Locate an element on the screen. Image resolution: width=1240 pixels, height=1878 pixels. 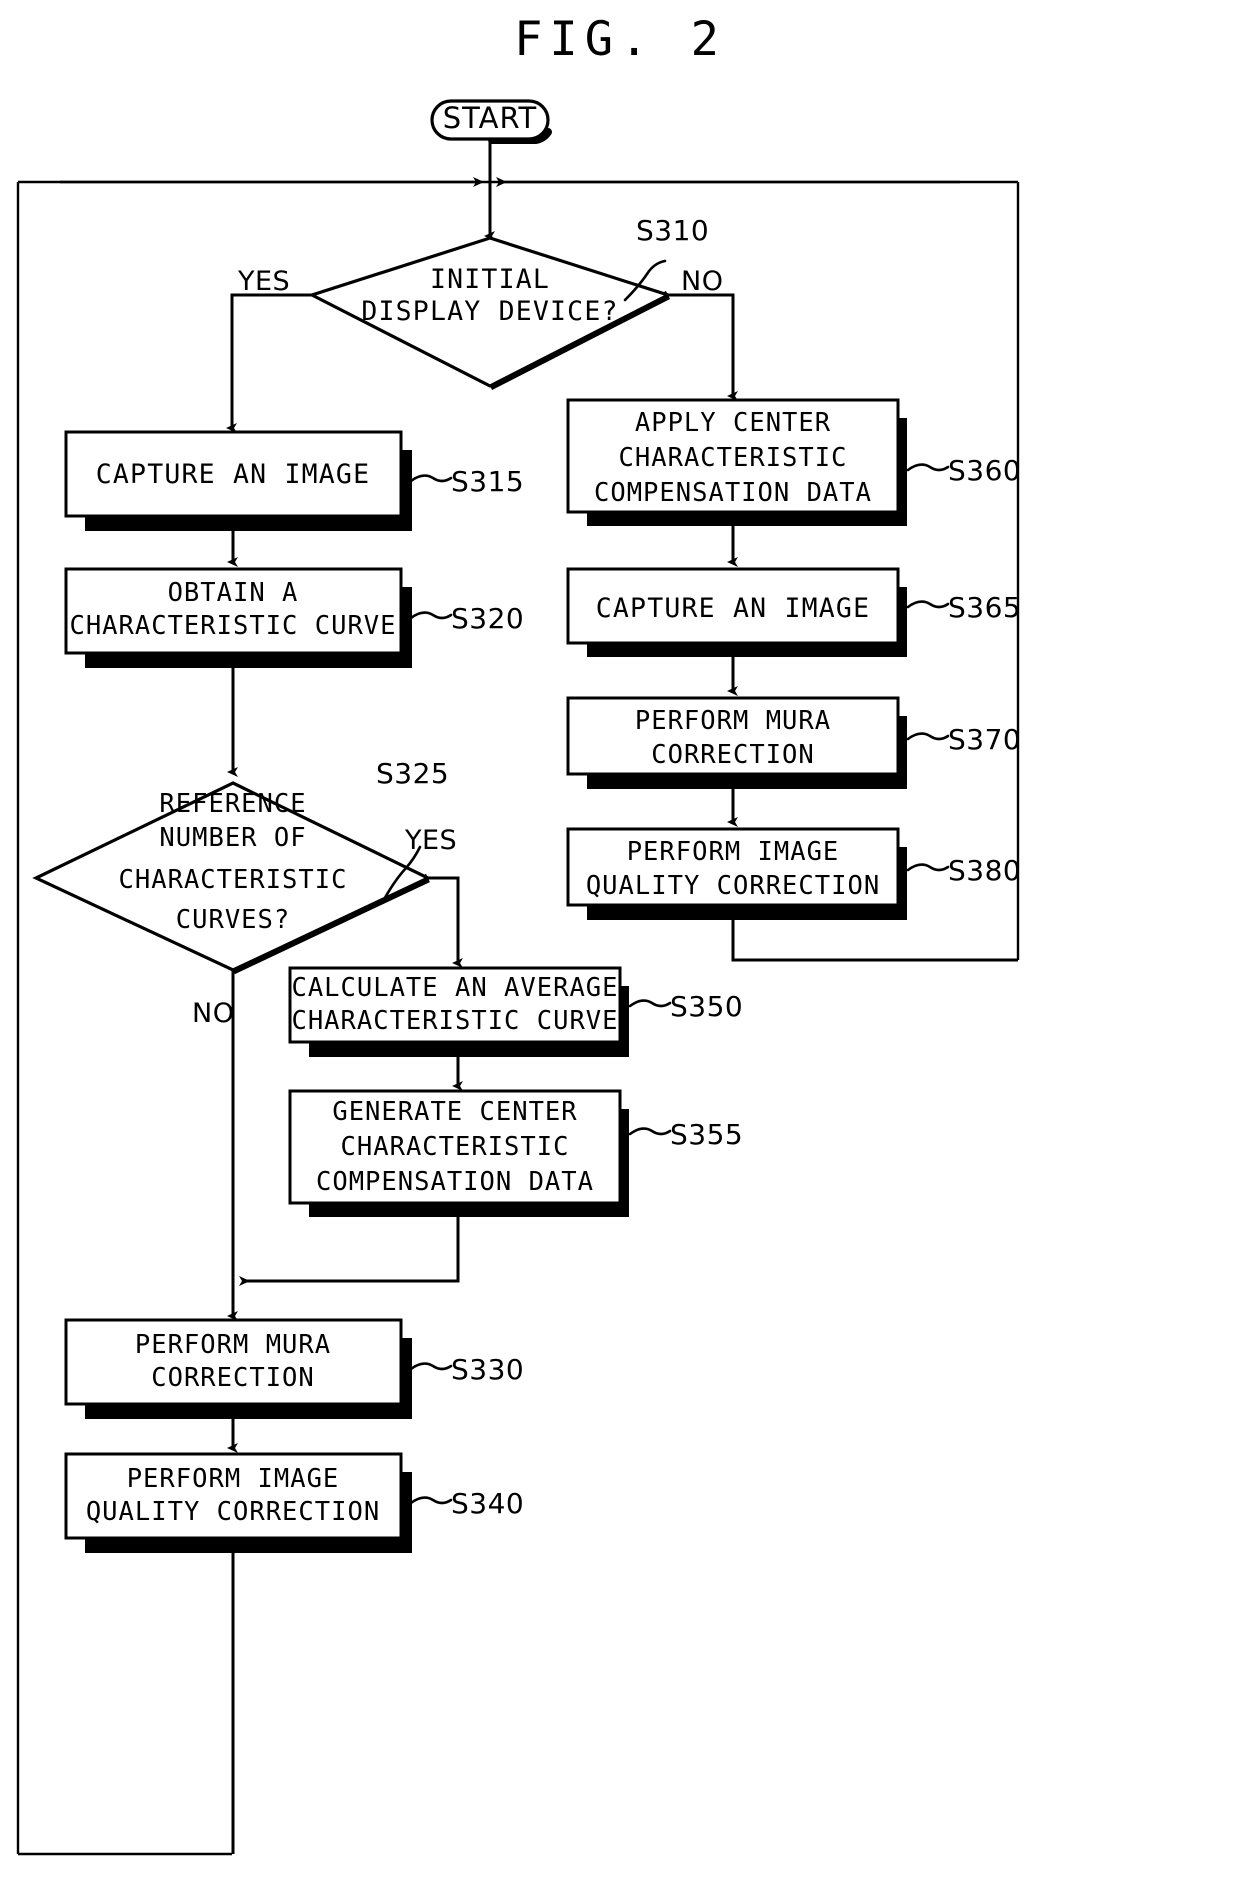
ref-s370-label: S370 is located at coordinates (984, 739).